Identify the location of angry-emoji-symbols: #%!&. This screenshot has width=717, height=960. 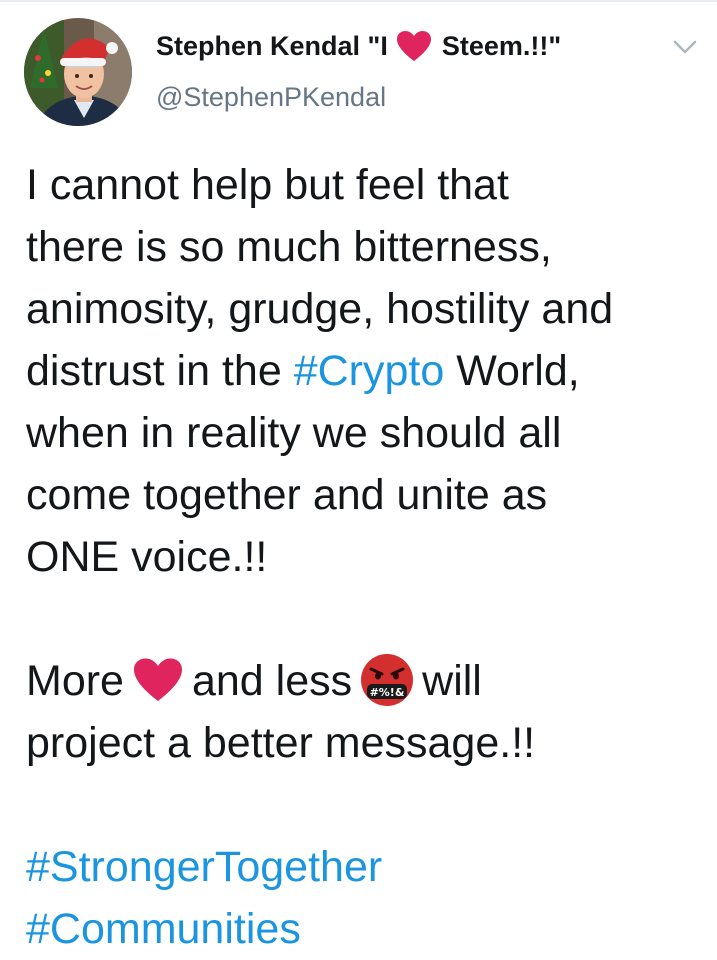
(387, 692).